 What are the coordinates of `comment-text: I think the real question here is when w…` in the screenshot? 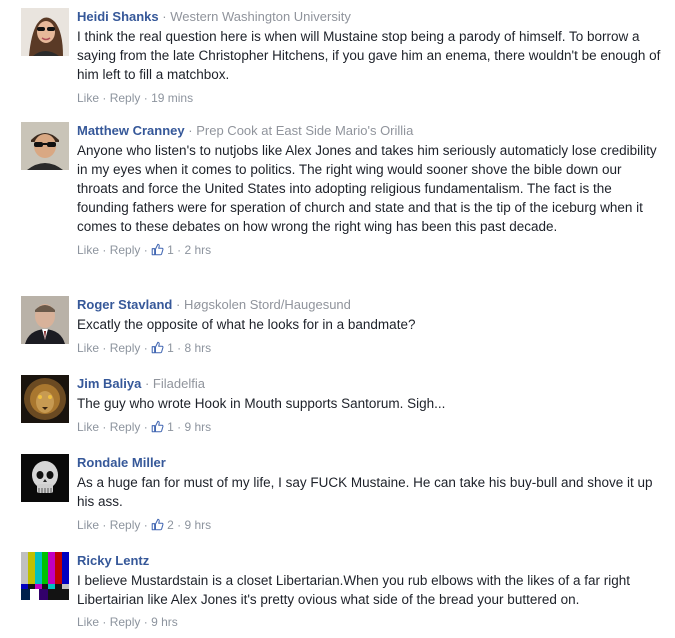 It's located at (369, 55).